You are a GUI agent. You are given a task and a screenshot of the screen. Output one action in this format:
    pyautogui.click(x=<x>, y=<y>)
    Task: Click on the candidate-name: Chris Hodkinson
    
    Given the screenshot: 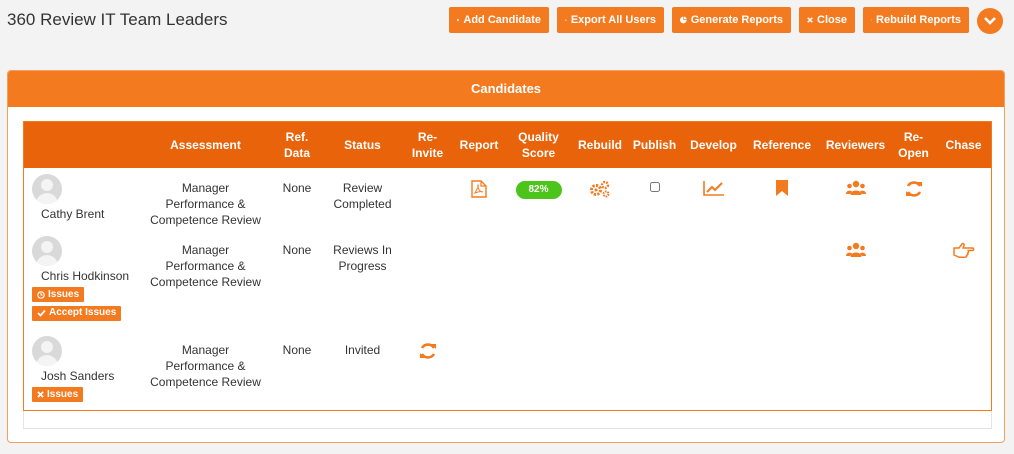 What is the action you would take?
    pyautogui.click(x=91, y=276)
    